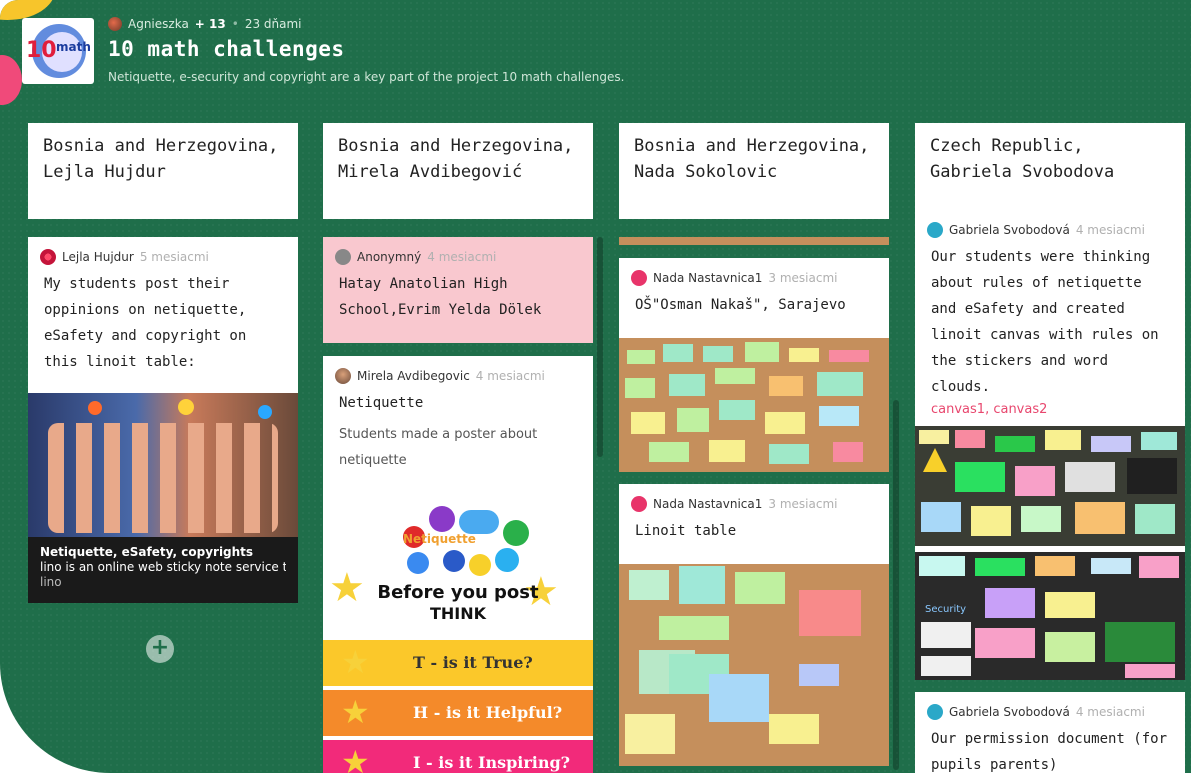  I want to click on post-meta: Mirela Avdibegovic 4 mesiacmi, so click(458, 370).